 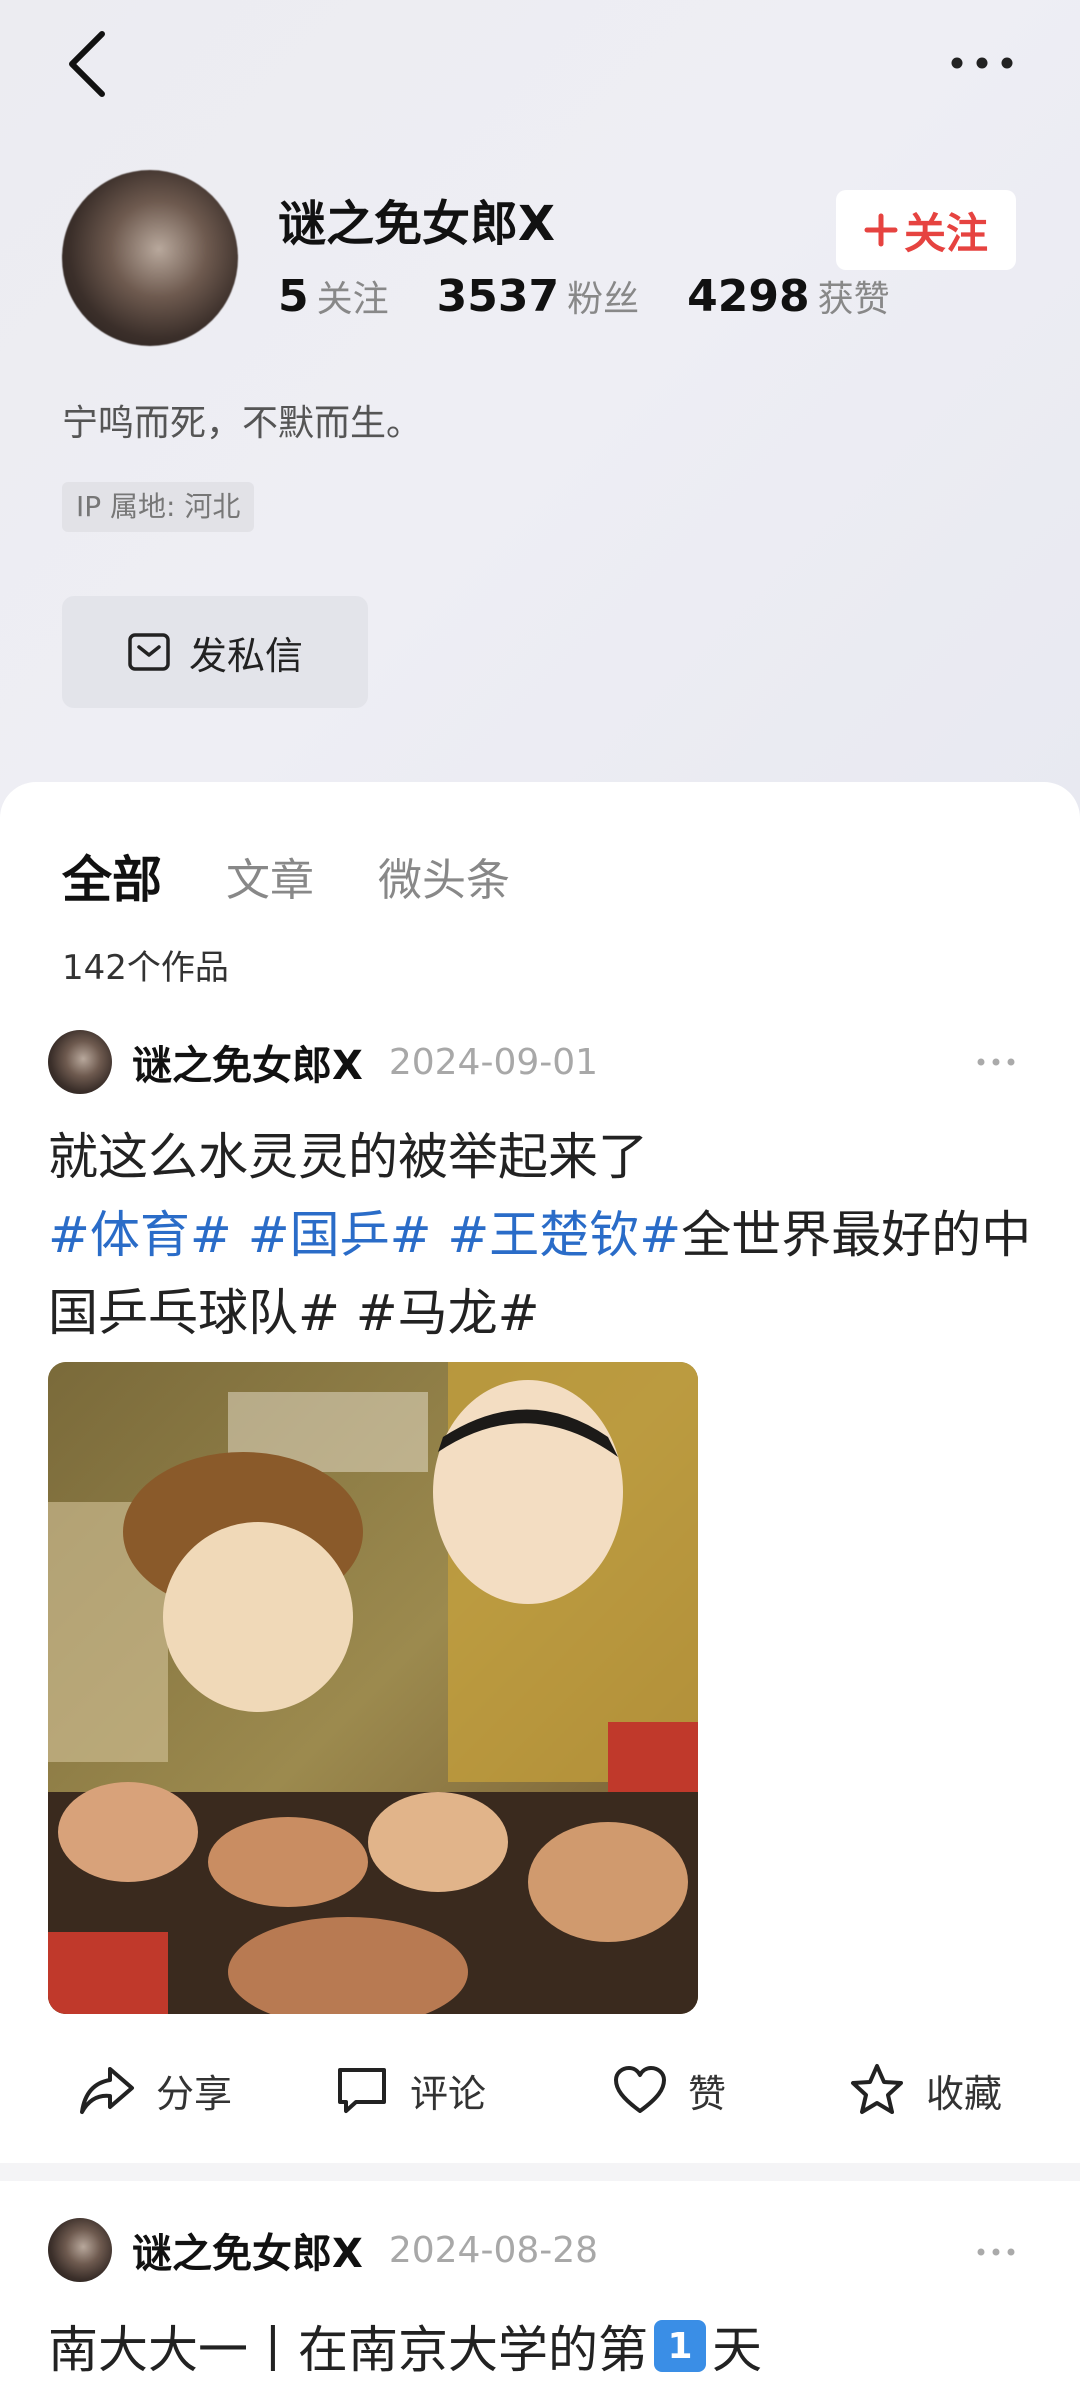 I want to click on tab-micro-posts: 微头条, so click(x=444, y=876).